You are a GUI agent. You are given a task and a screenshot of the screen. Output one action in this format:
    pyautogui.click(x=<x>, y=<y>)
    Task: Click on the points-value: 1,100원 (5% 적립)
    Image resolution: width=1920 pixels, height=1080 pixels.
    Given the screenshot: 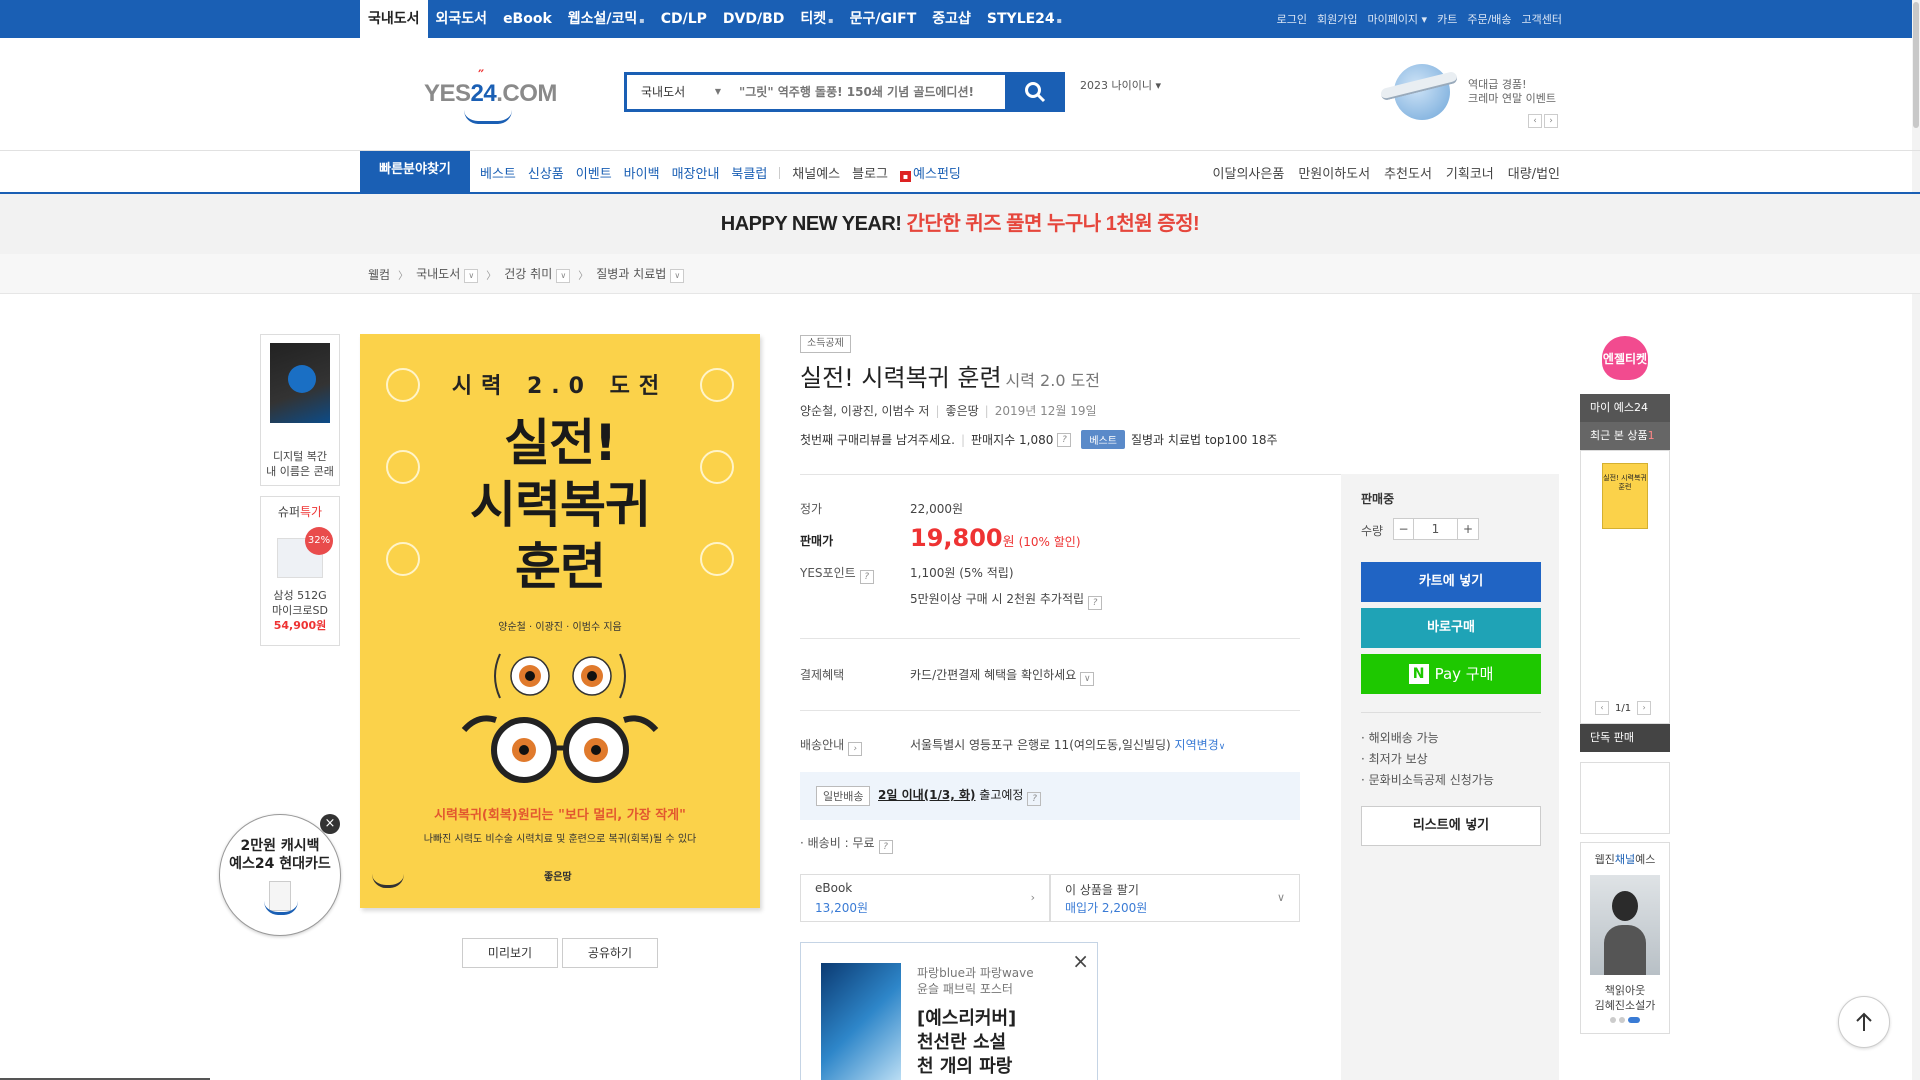 What is the action you would take?
    pyautogui.click(x=962, y=573)
    